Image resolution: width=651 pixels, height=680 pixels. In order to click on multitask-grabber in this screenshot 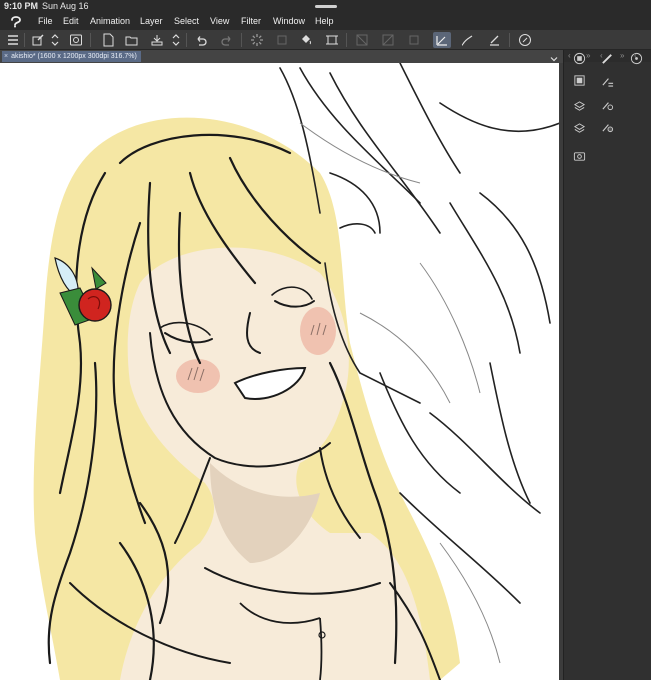, I will do `click(326, 6)`.